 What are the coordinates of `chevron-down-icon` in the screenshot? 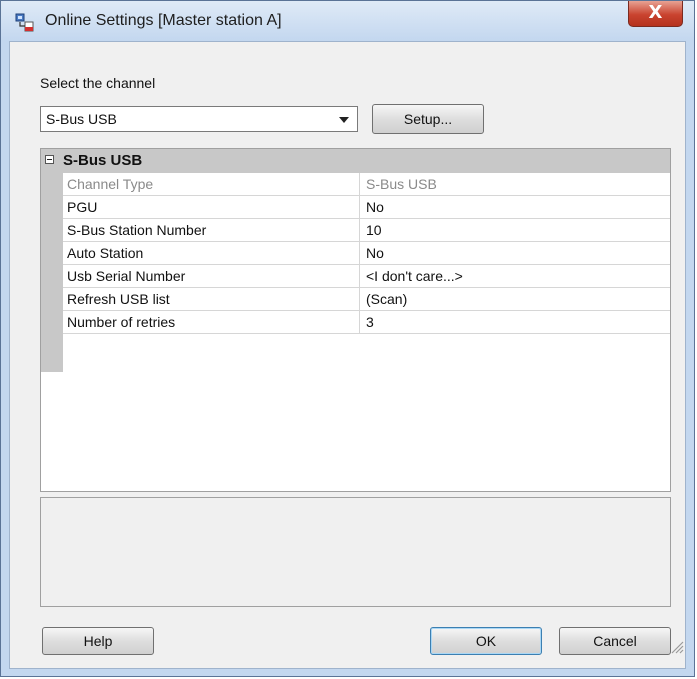 It's located at (344, 120).